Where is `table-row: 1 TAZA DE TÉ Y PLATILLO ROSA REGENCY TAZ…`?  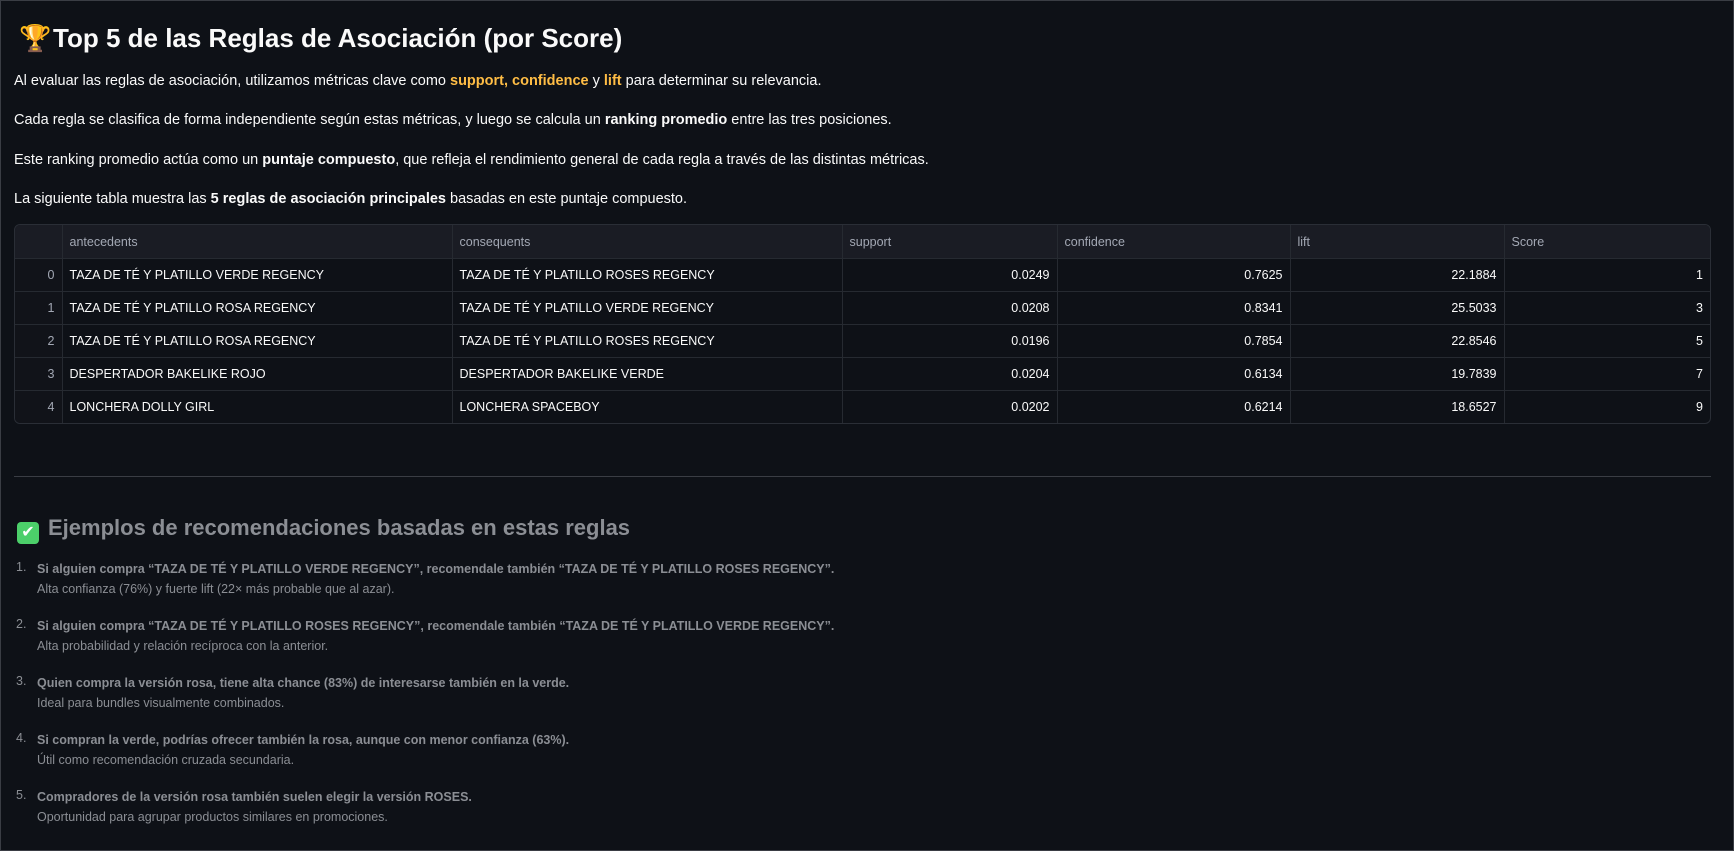
table-row: 1 TAZA DE TÉ Y PLATILLO ROSA REGENCY TAZ… is located at coordinates (862, 308).